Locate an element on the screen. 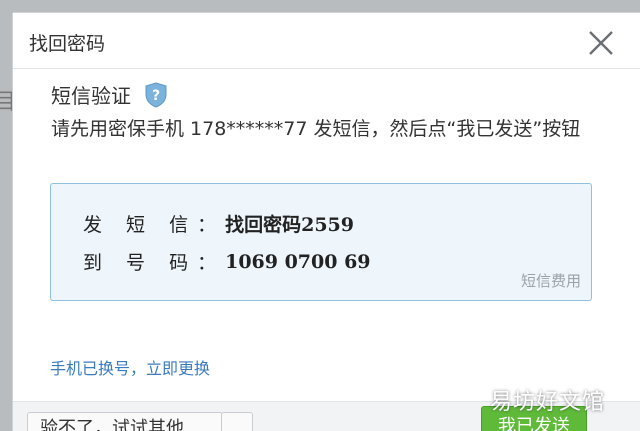  target-number-label: 到 号 码： is located at coordinates (154, 263).